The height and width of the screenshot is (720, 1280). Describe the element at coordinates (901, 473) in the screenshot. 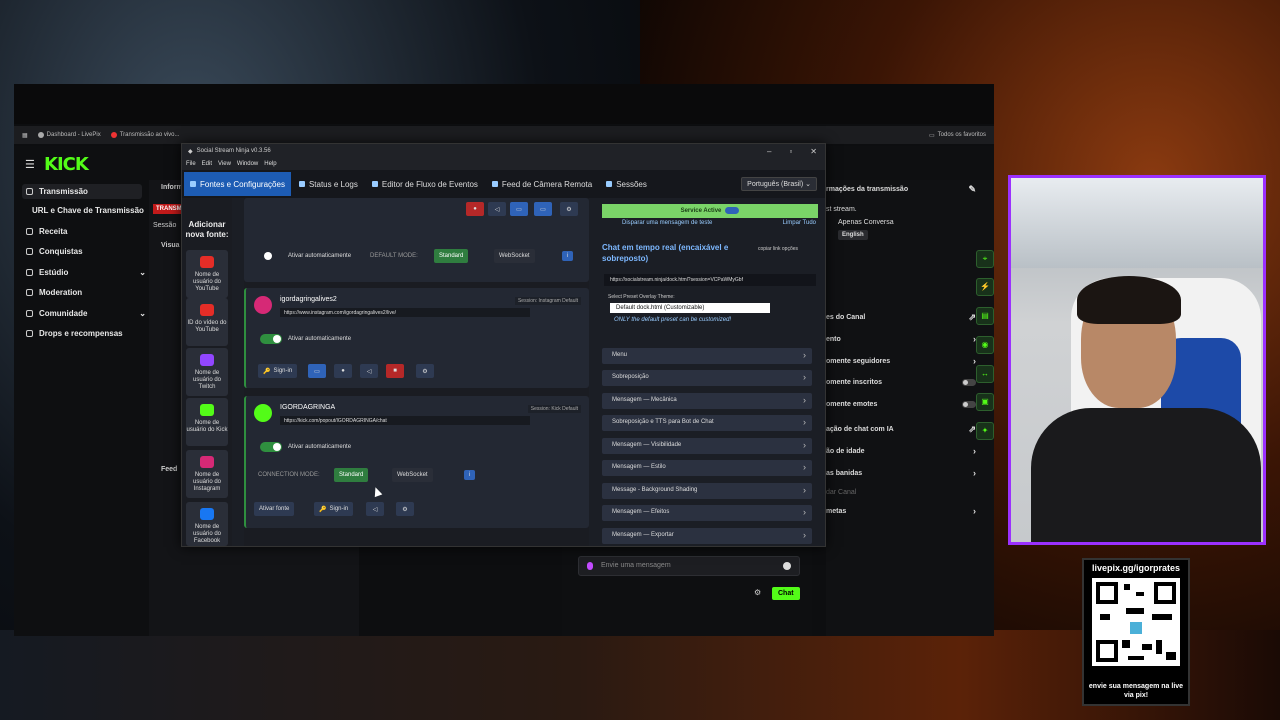

I see `settings-row-6: as banidas ›` at that location.